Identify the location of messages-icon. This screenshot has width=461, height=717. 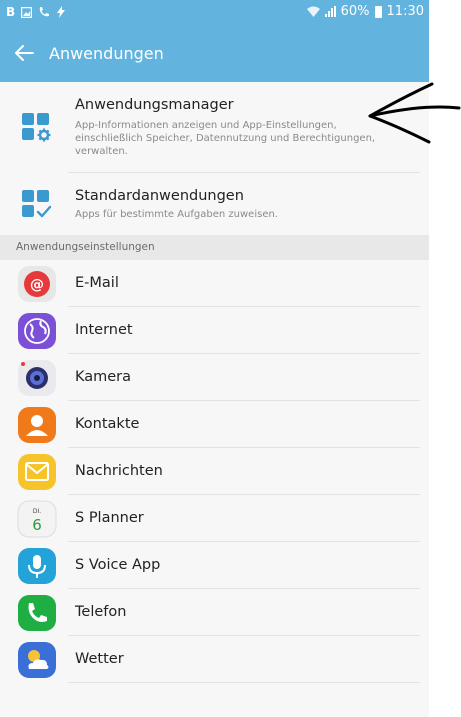
(37, 472).